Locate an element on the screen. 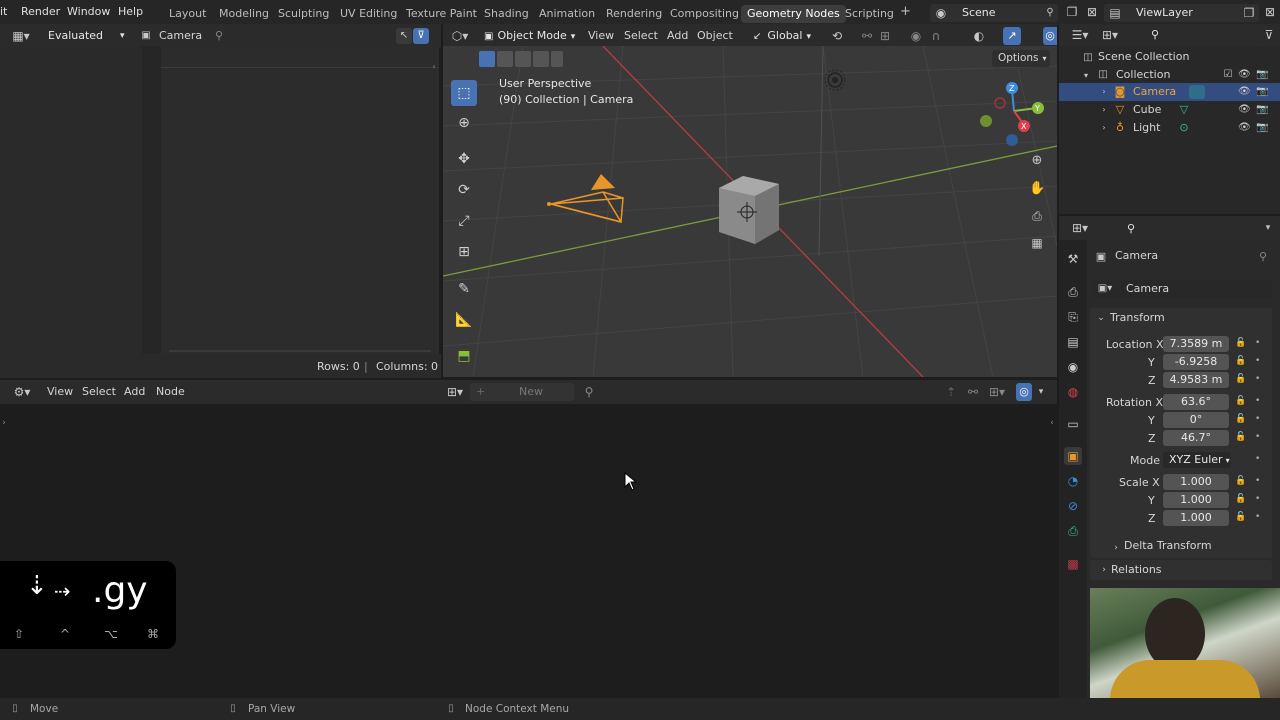 Image resolution: width=1280 pixels, height=720 pixels. scene-tab-icon: ◉ is located at coordinates (1073, 367).